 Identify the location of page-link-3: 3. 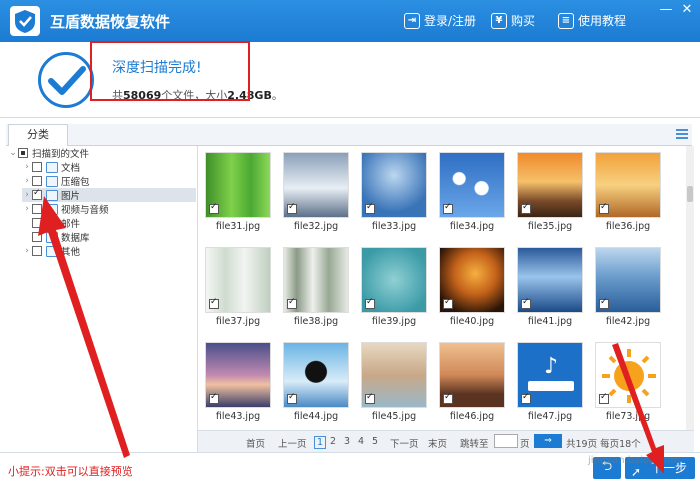
(347, 441).